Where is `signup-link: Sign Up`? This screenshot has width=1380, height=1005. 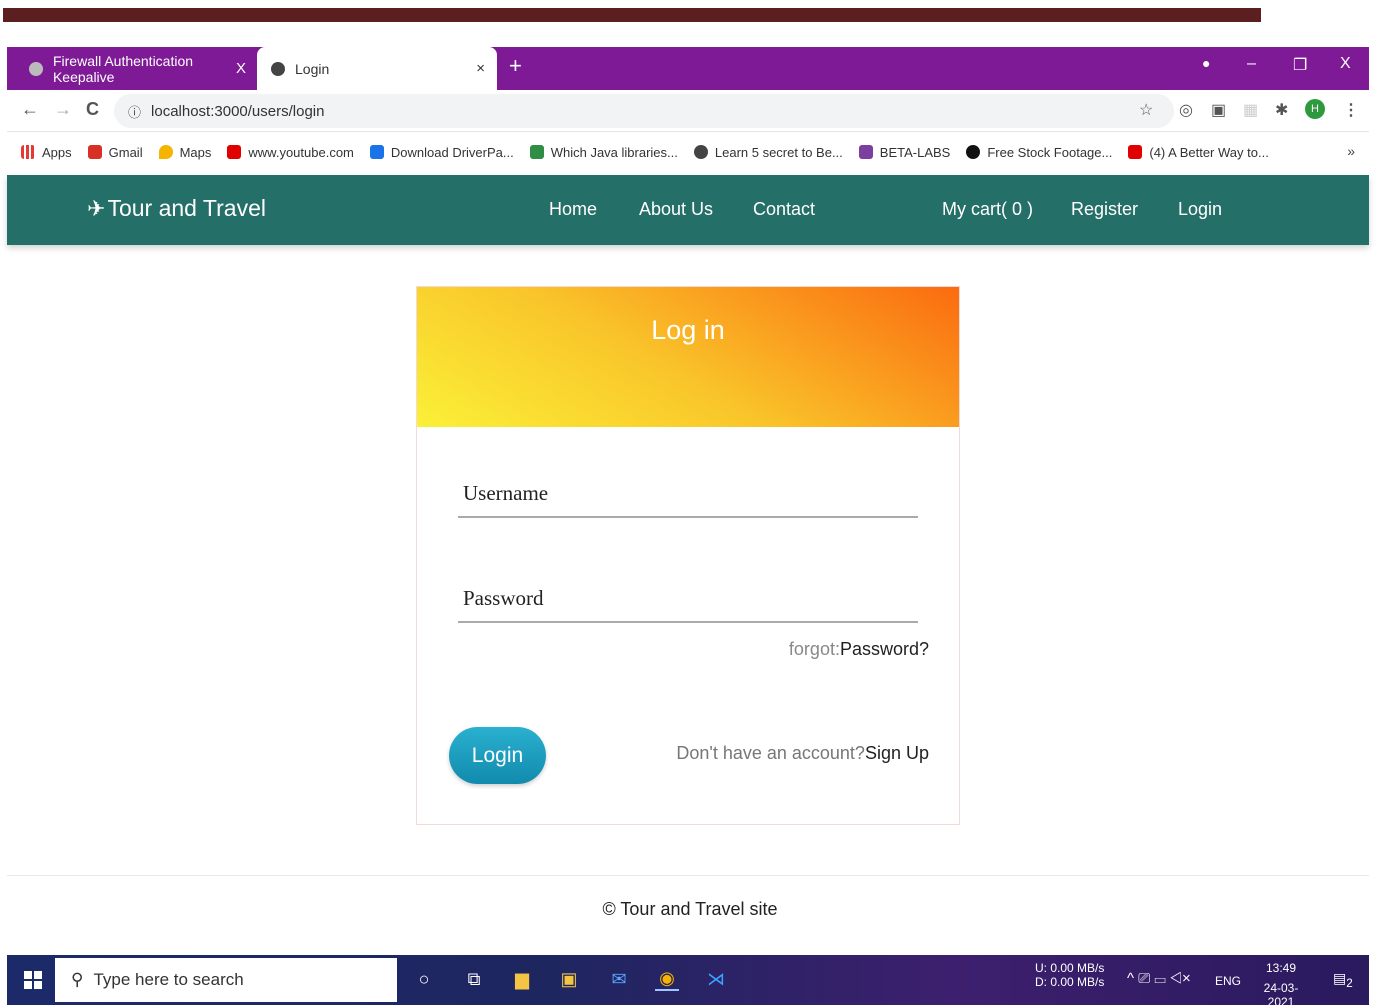
signup-link: Sign Up is located at coordinates (897, 753).